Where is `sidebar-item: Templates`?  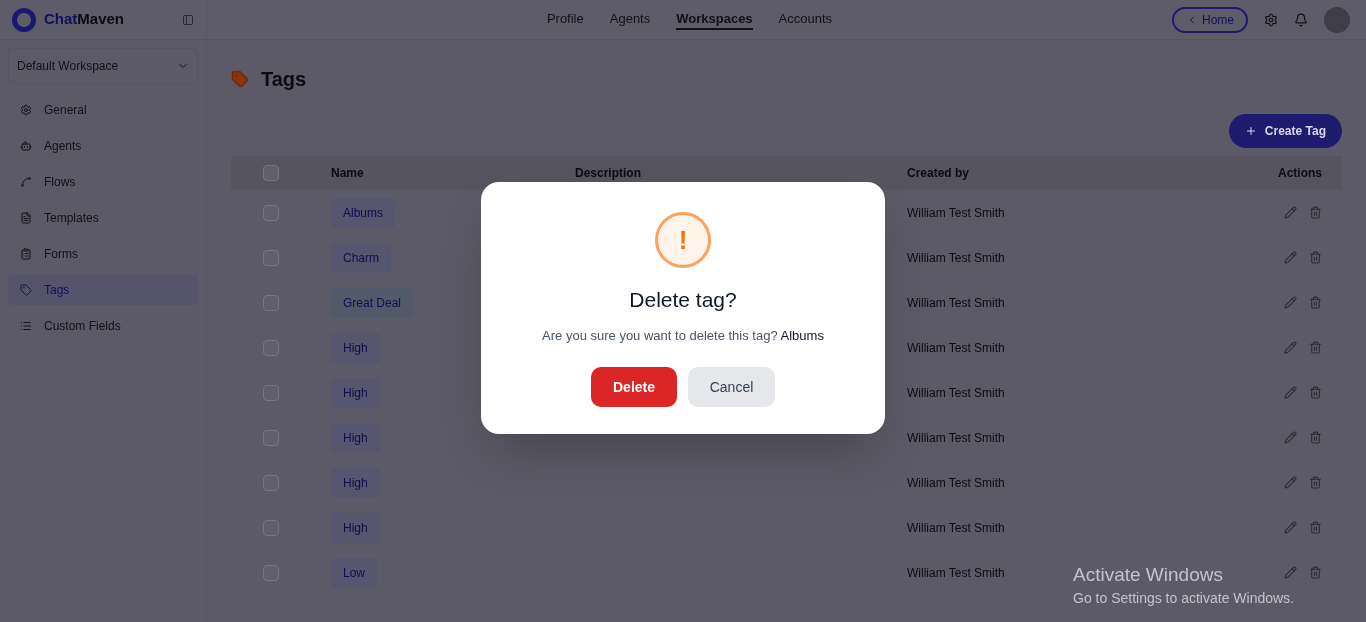 sidebar-item: Templates is located at coordinates (103, 218).